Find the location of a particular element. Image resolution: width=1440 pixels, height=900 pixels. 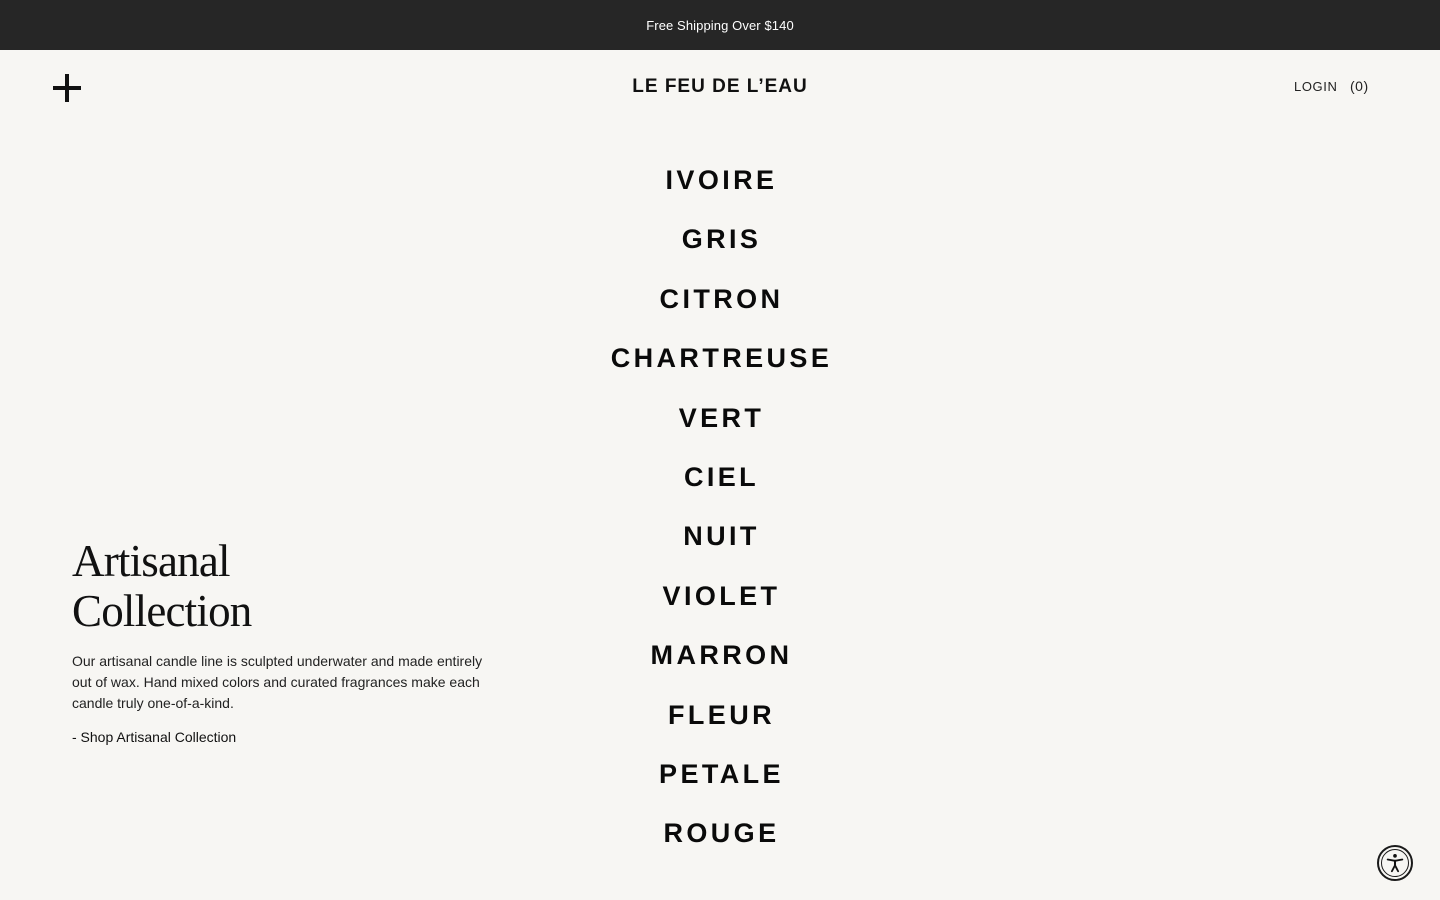

menu-toggle-button is located at coordinates (67, 88).